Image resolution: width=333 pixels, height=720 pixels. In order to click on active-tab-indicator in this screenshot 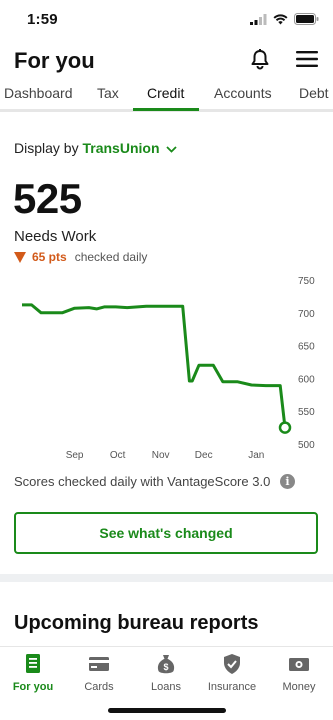, I will do `click(166, 109)`.